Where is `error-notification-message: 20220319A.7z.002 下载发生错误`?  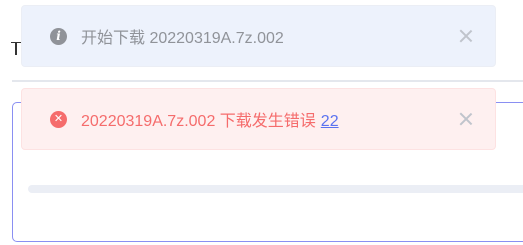
error-notification-message: 20220319A.7z.002 下载发生错误 is located at coordinates (198, 121).